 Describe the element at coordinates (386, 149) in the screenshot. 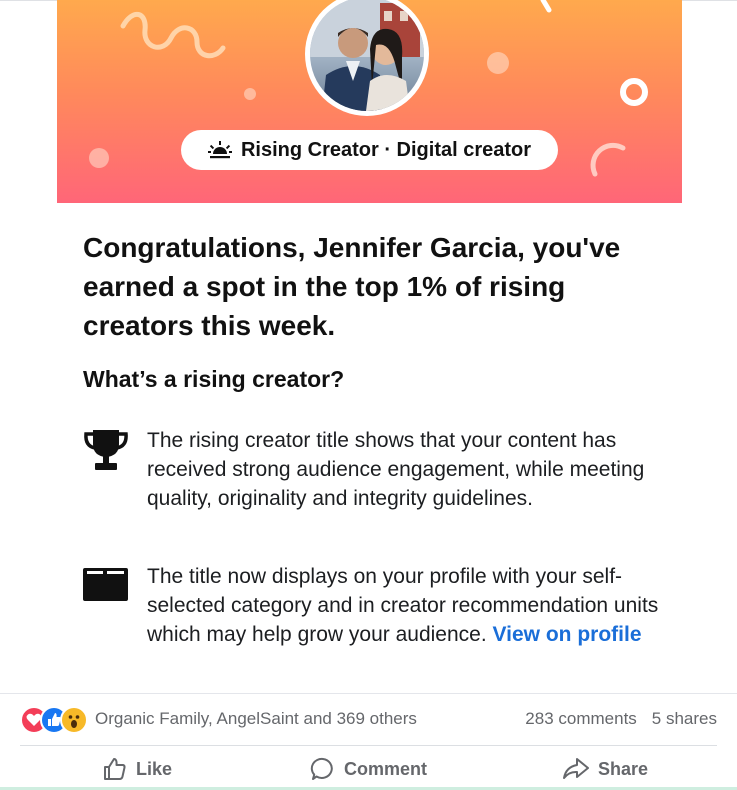

I see `creator-badge-label: Rising Creator · Digital creator` at that location.